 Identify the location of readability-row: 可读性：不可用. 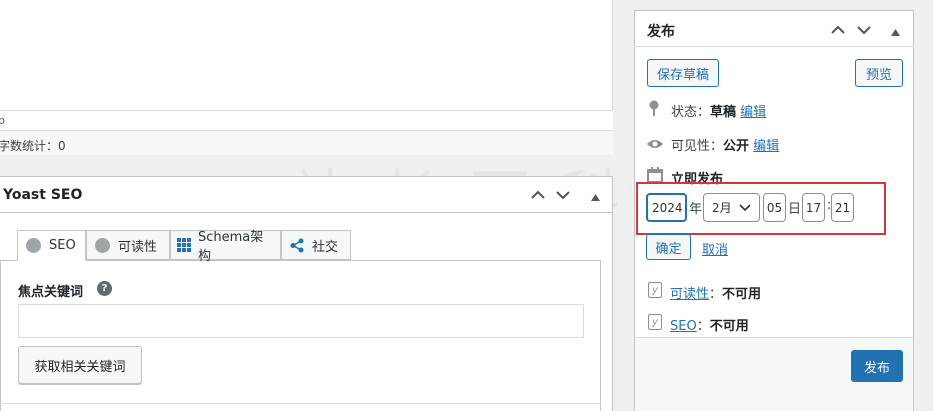
(715, 292).